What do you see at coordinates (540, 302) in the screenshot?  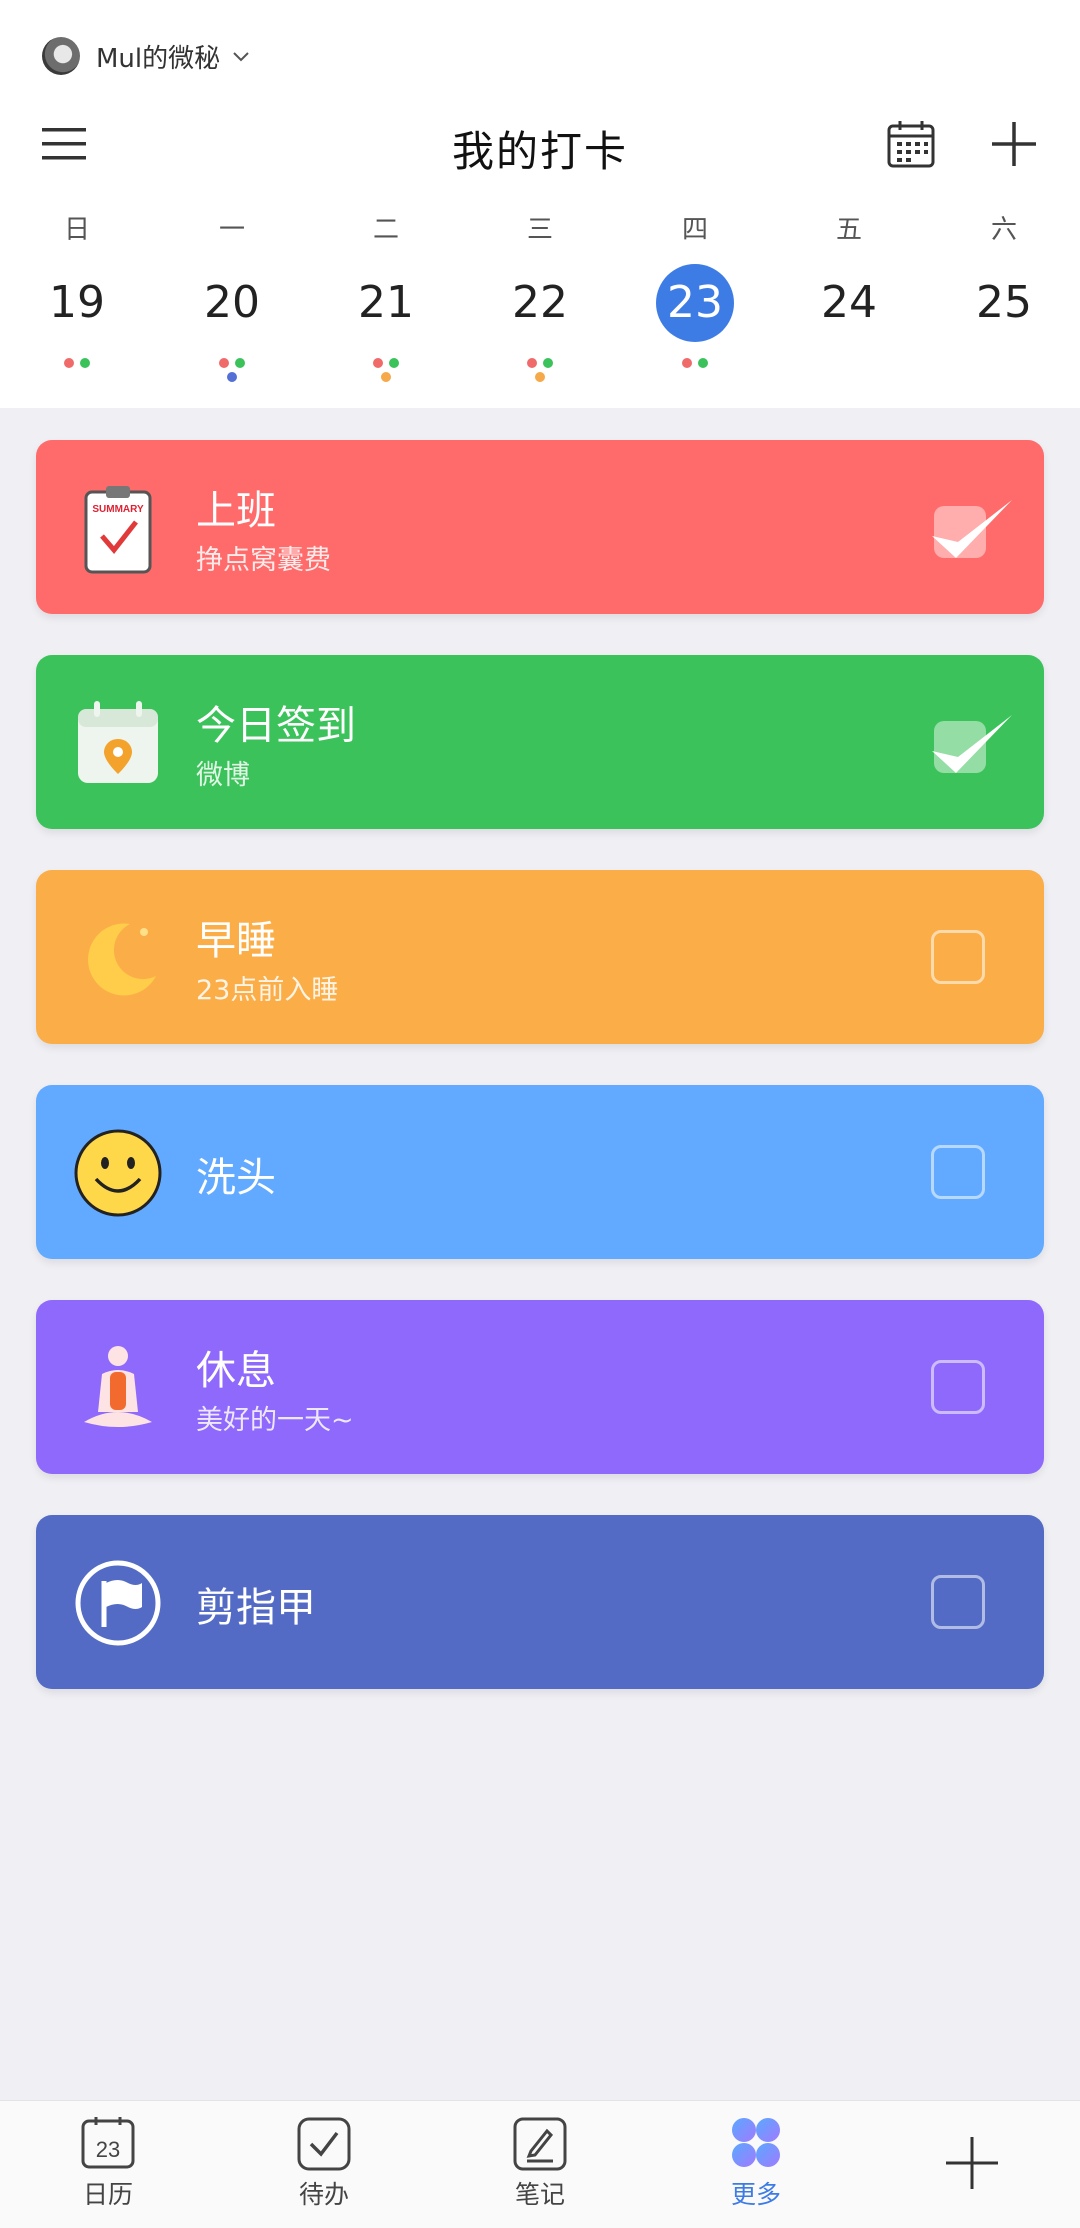 I see `day-number: 22` at bounding box center [540, 302].